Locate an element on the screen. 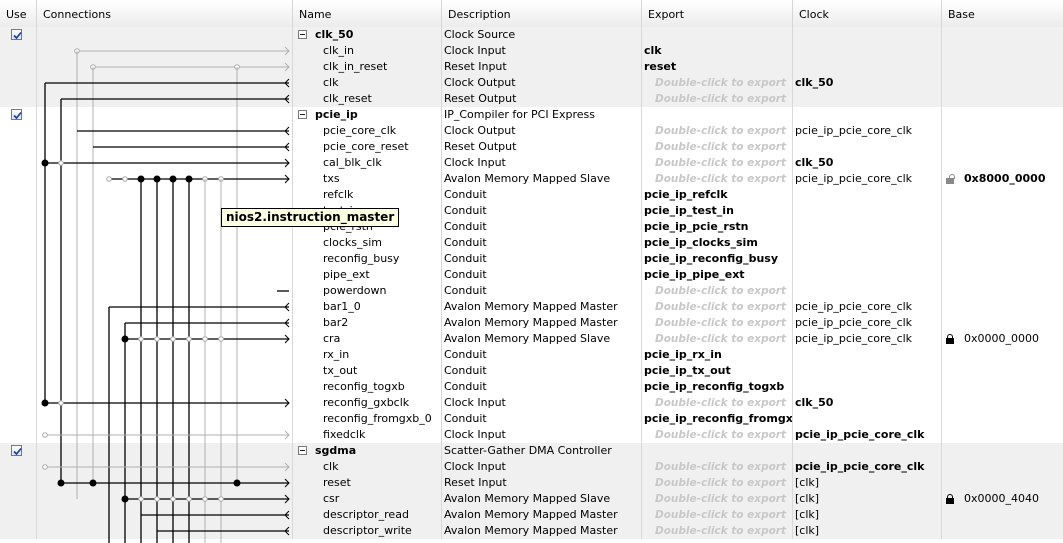 The width and height of the screenshot is (1063, 543). export-name: pcie_ip_pipe_ext is located at coordinates (717, 275).